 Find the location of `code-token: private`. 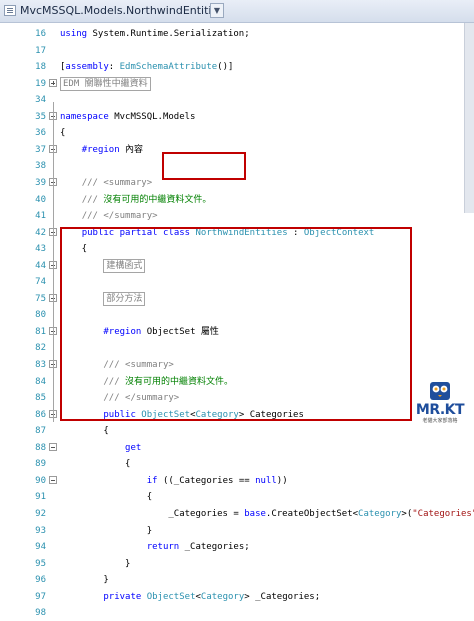

code-token: private is located at coordinates (122, 597).